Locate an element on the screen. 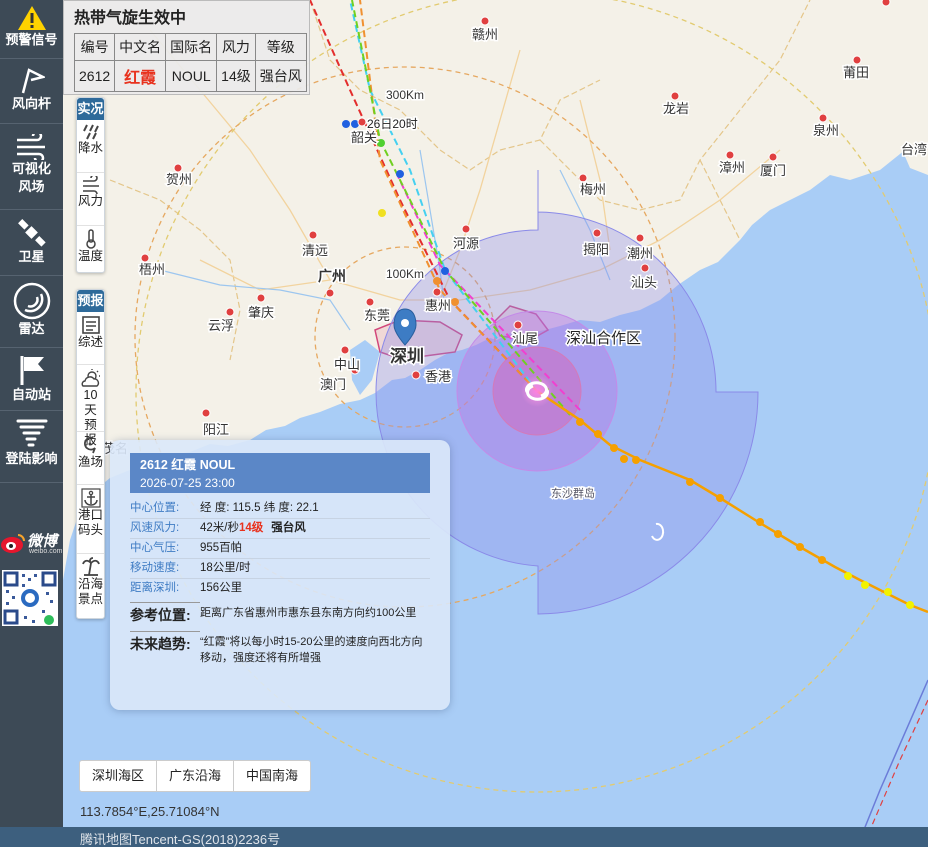 The height and width of the screenshot is (847, 928). col-header: 编号 is located at coordinates (94, 47).